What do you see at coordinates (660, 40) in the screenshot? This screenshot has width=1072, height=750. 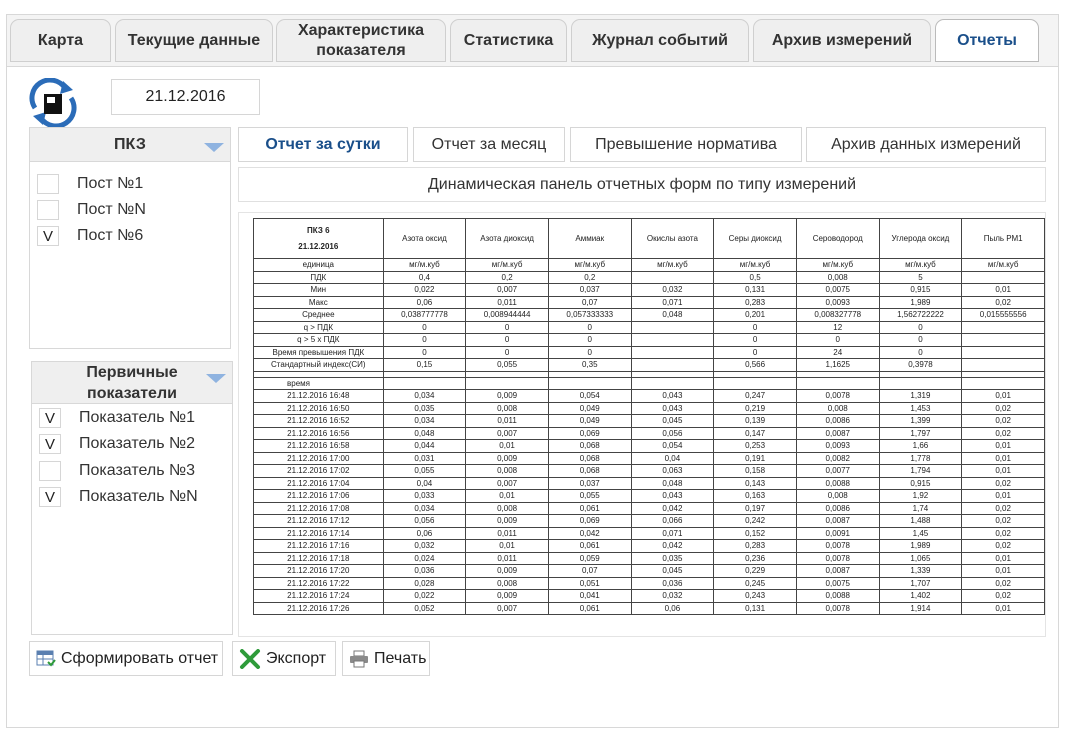 I see `tab-event-log: Журнал событий` at bounding box center [660, 40].